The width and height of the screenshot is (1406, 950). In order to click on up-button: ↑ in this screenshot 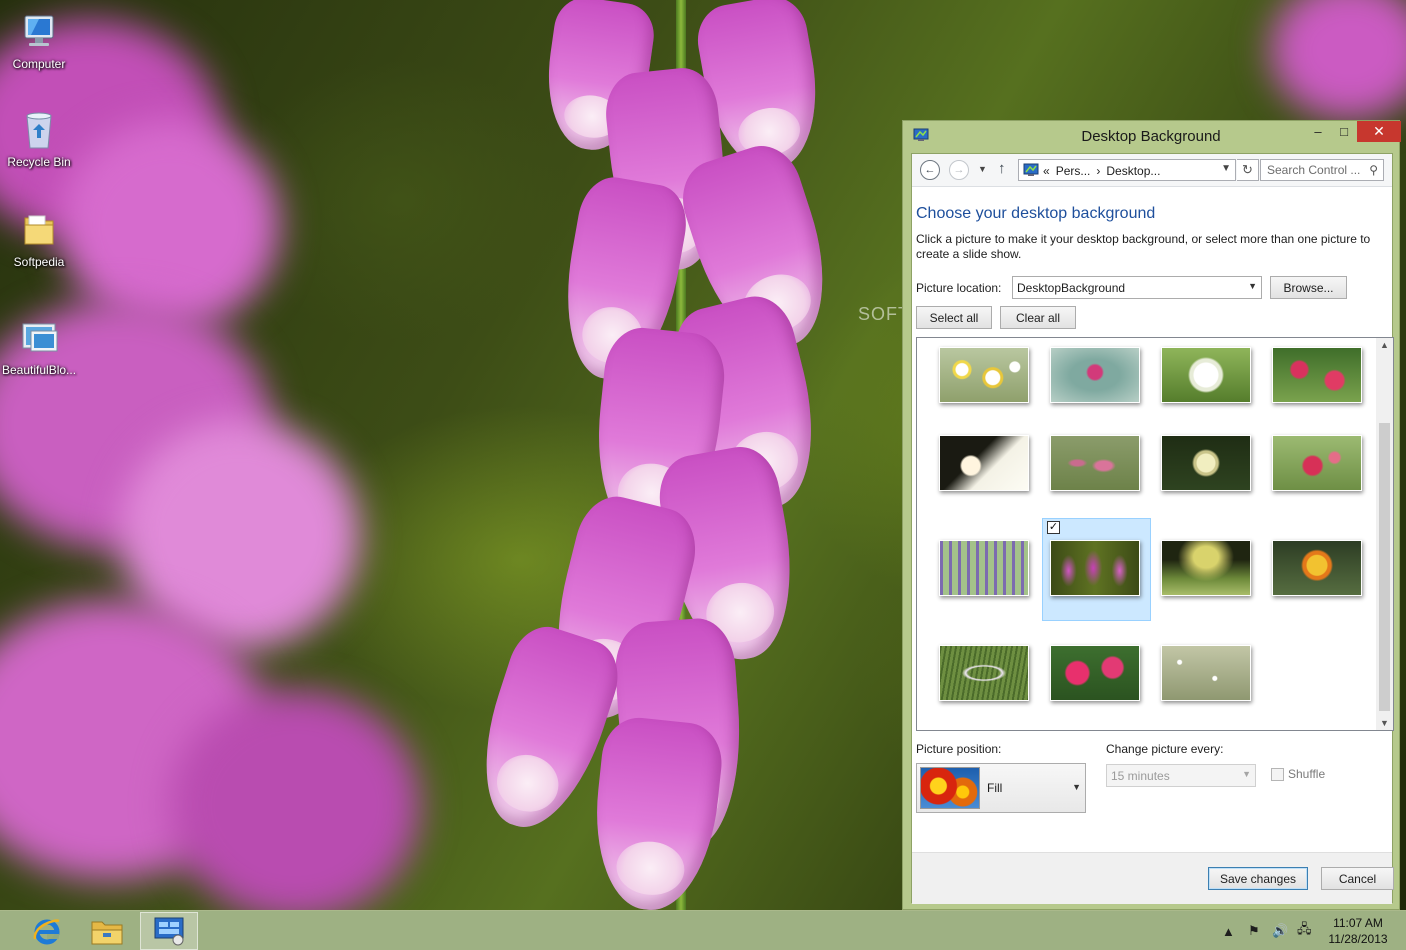, I will do `click(1002, 168)`.